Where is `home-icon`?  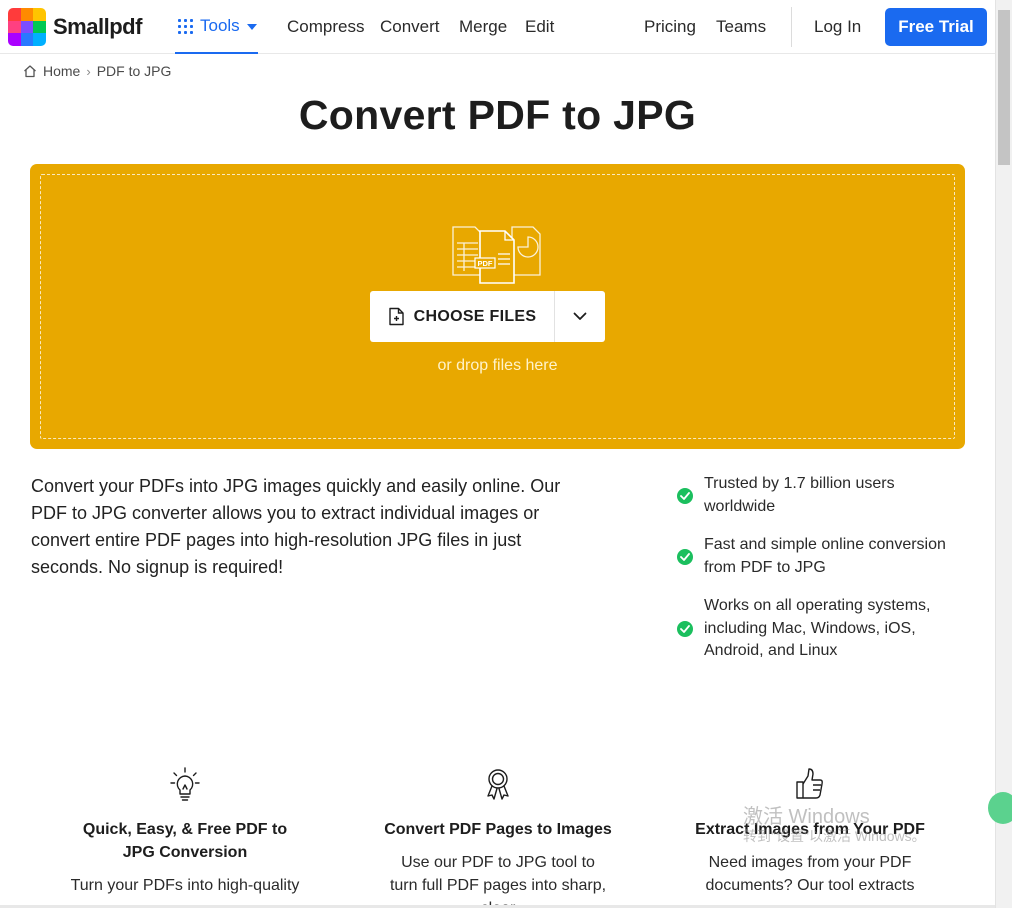
home-icon is located at coordinates (30, 71).